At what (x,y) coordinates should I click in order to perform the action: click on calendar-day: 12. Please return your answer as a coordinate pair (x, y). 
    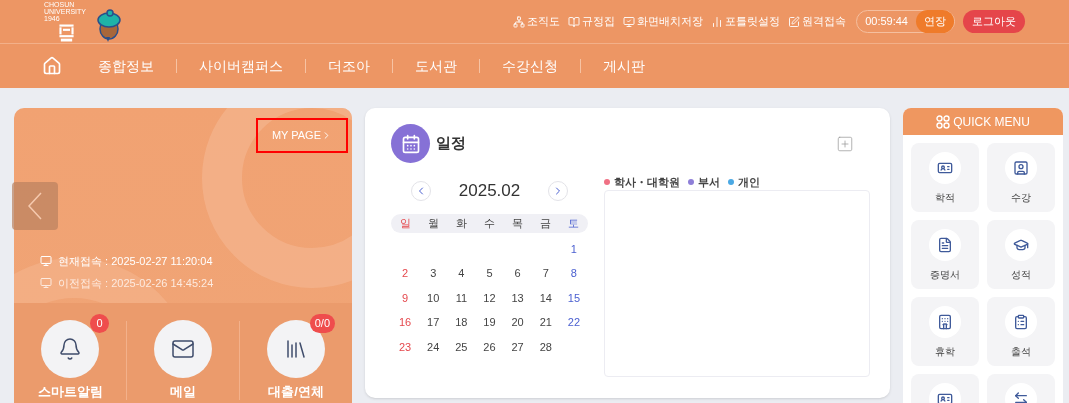
    Looking at the image, I should click on (489, 297).